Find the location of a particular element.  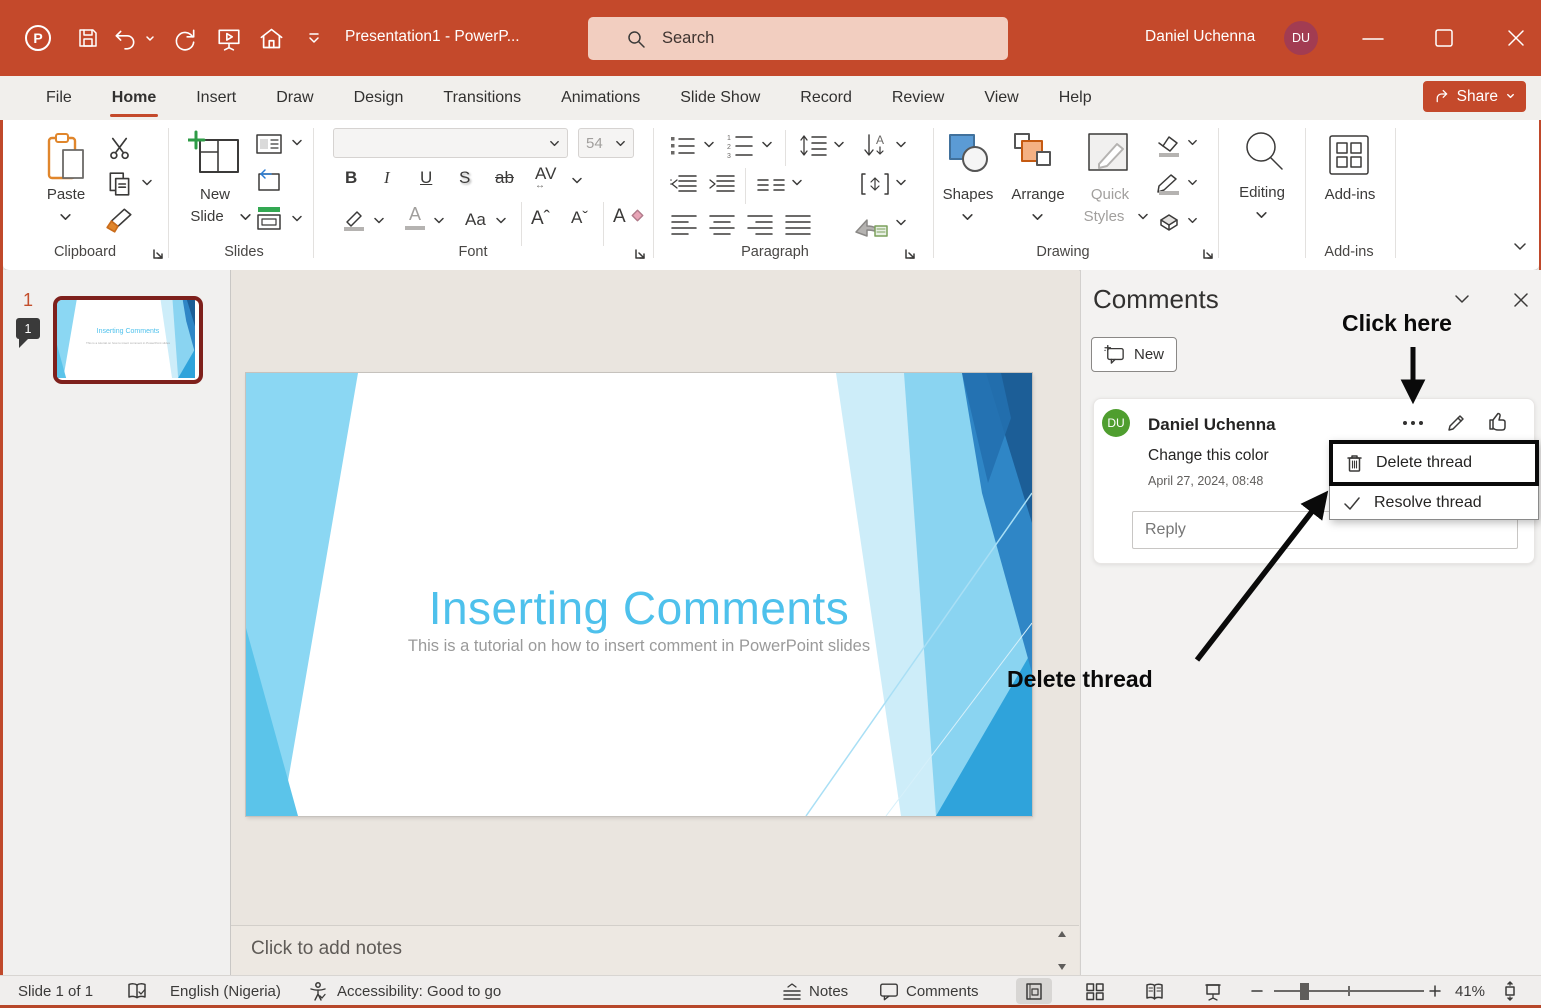

font-size-combo: 54 is located at coordinates (606, 143).